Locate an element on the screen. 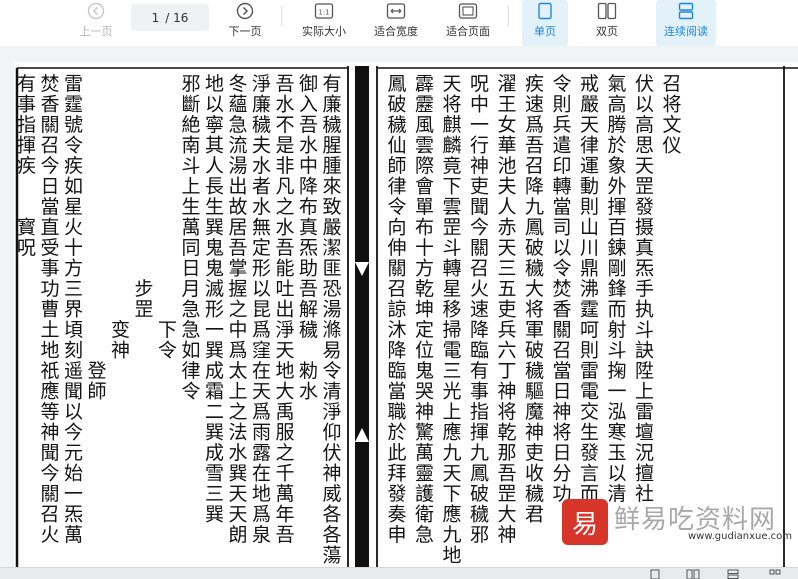  right-page-text-column: 戒嚴天律運動則山川鼎沸霆呵則雷電交生發言而 is located at coordinates (589, 289).